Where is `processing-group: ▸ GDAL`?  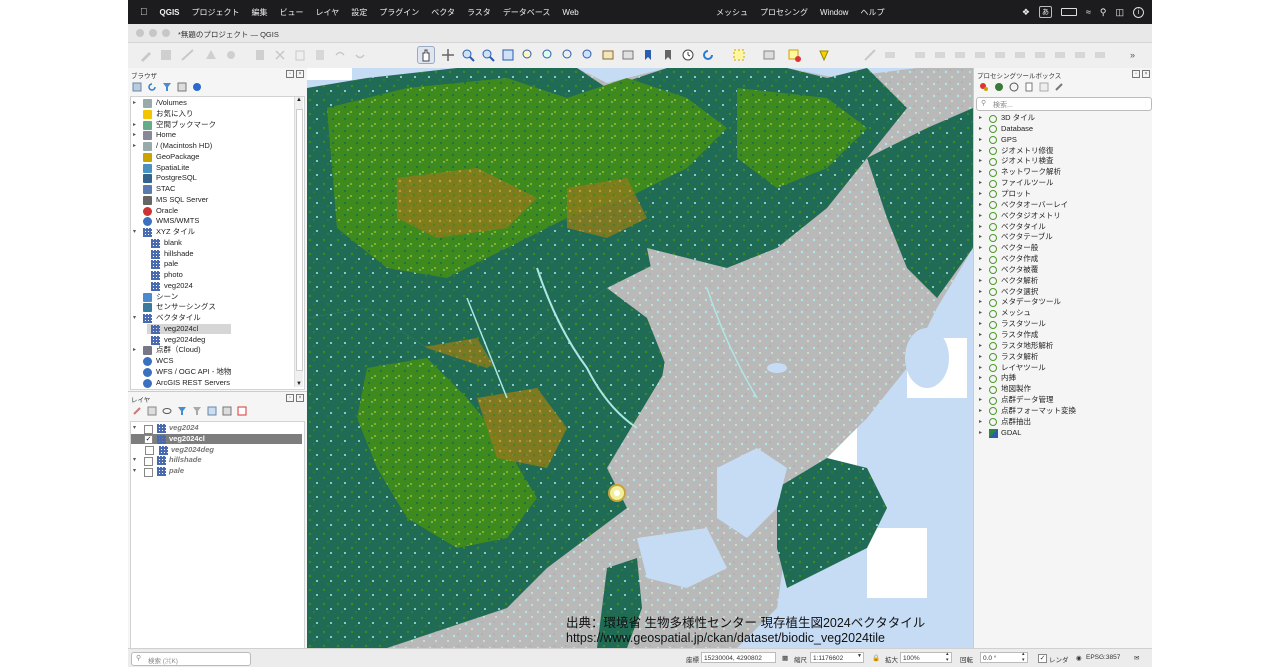 processing-group: ▸ GDAL is located at coordinates (1061, 433).